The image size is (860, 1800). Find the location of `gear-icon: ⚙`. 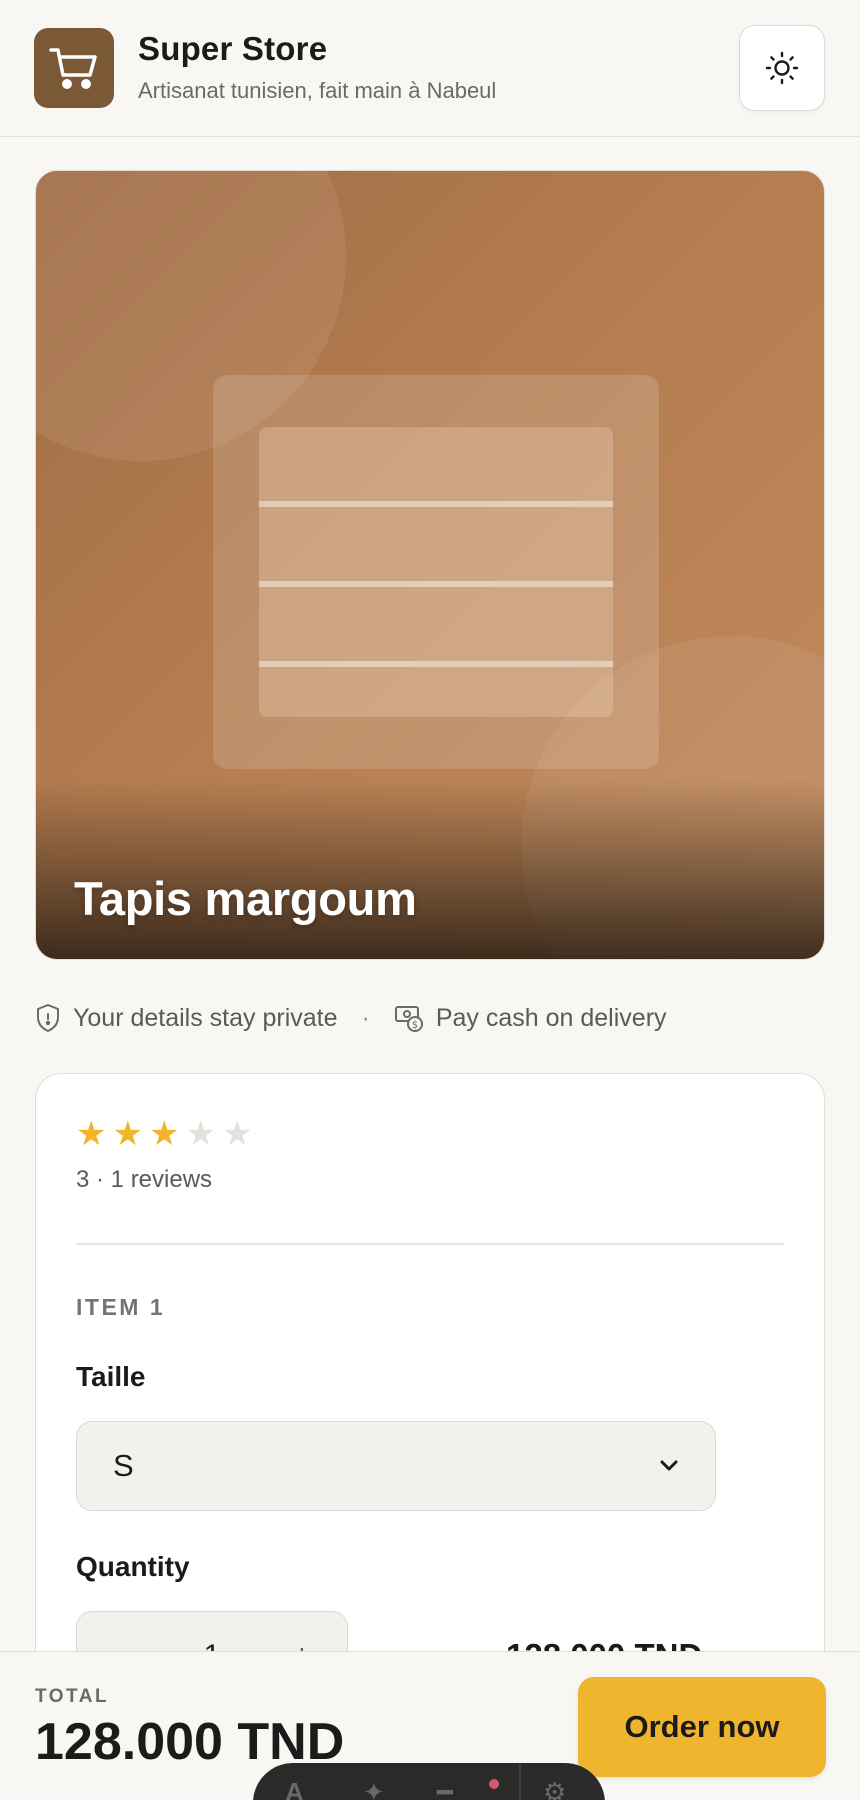

gear-icon: ⚙ is located at coordinates (554, 1788).